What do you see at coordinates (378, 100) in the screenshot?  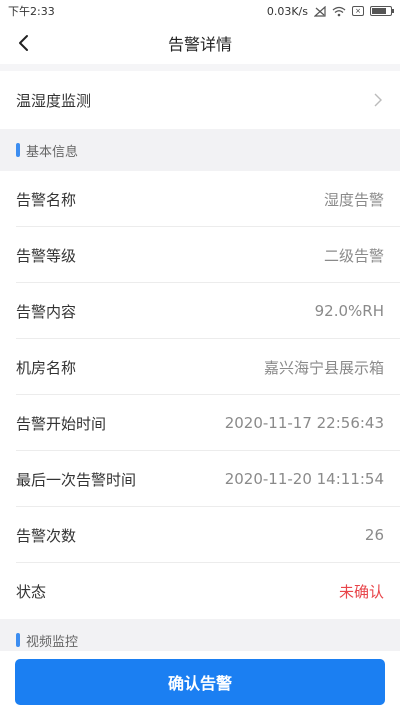 I see `chevron-right-icon` at bounding box center [378, 100].